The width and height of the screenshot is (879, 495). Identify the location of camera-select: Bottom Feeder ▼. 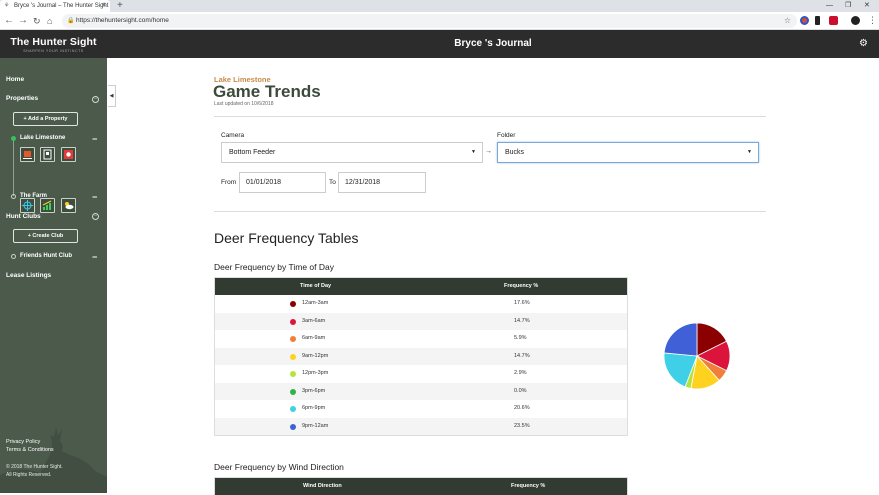
(352, 152).